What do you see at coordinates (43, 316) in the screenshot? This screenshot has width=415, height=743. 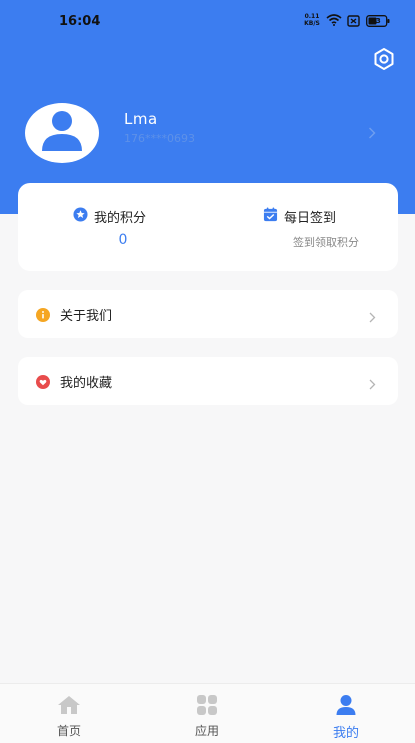 I see `info-icon` at bounding box center [43, 316].